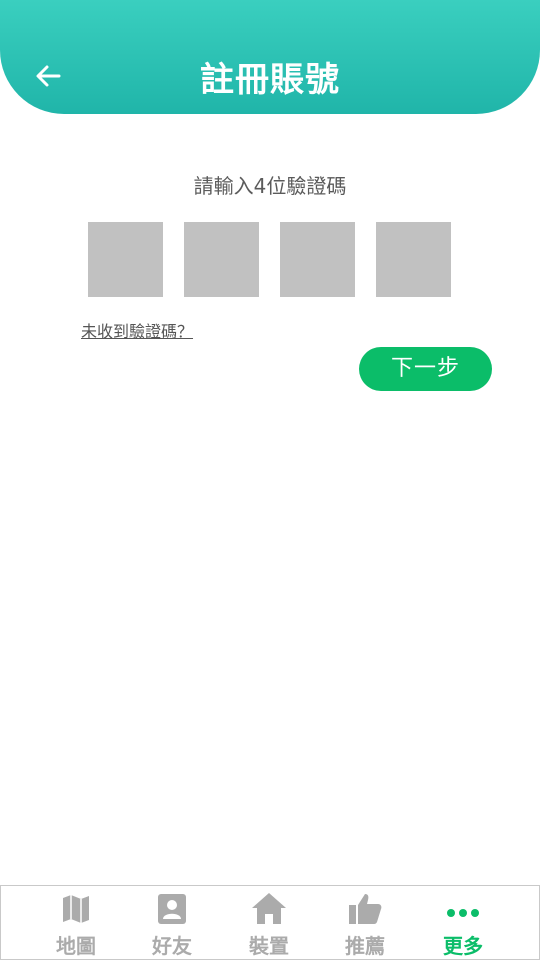  Describe the element at coordinates (76, 909) in the screenshot. I see `map-icon` at that location.